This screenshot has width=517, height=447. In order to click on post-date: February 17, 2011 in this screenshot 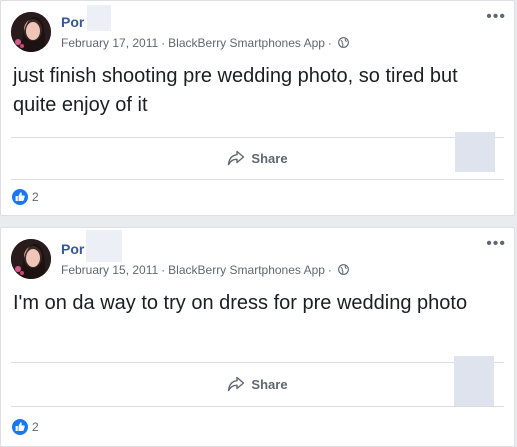, I will do `click(109, 43)`.